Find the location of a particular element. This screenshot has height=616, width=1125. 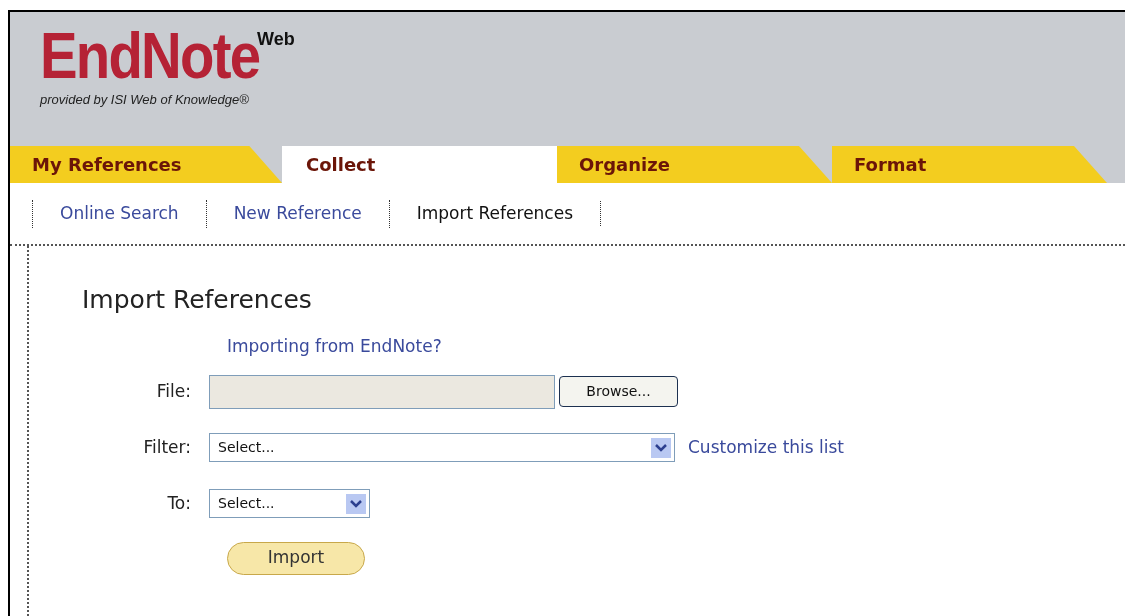

logo-superscript: Web is located at coordinates (276, 38).